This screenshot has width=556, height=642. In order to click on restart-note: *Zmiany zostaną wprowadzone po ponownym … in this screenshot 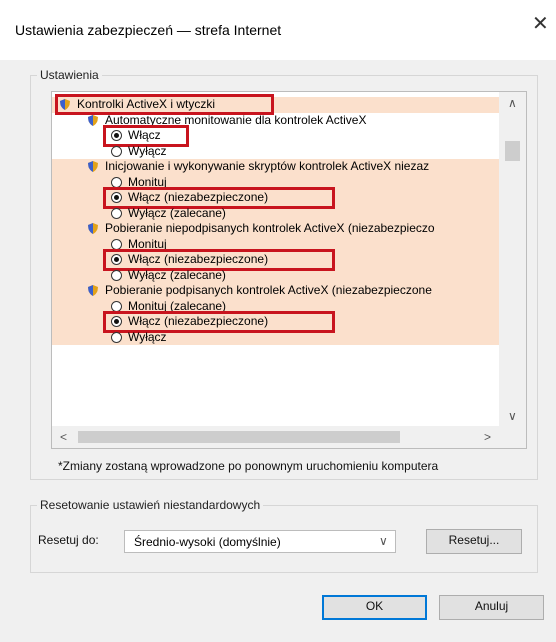, I will do `click(248, 466)`.